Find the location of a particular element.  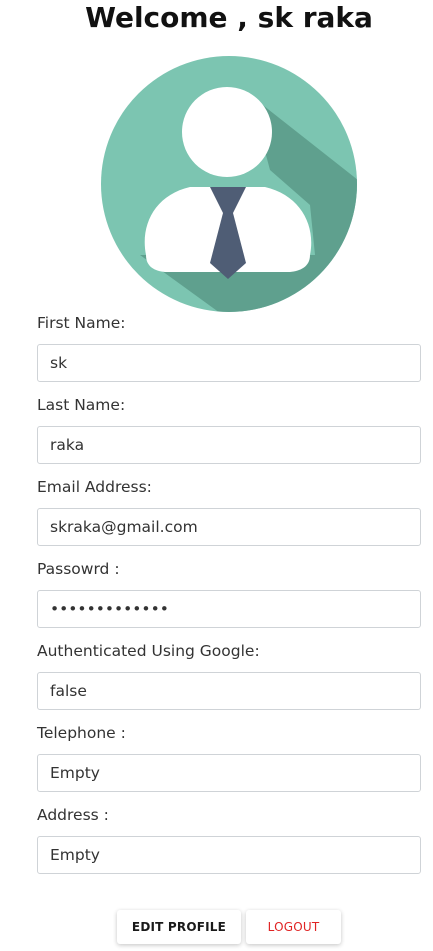

telephone-field-group: Telephone : is located at coordinates (229, 757).